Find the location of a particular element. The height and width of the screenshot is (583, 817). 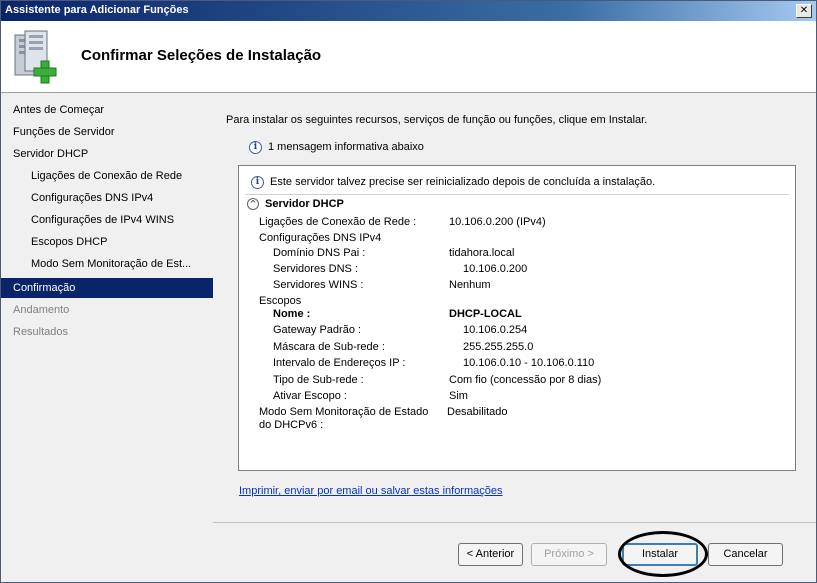

close-button: ✕ is located at coordinates (804, 11).